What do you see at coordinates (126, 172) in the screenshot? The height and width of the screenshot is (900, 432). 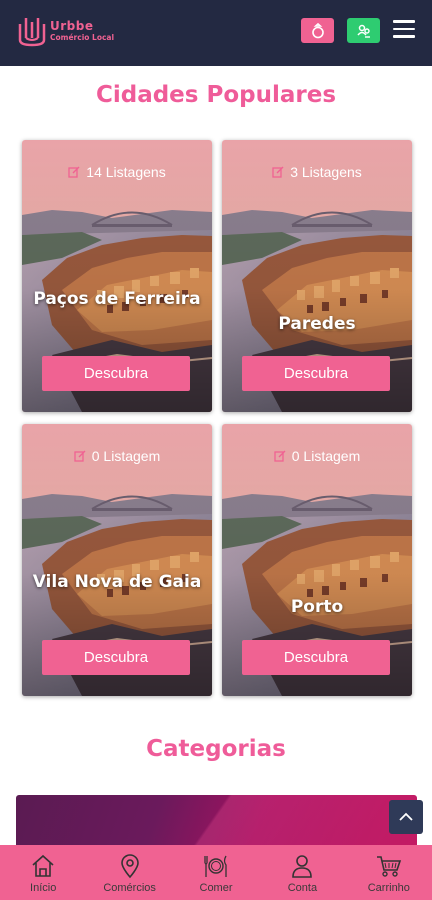 I see `listing-count: 14 Listagens` at bounding box center [126, 172].